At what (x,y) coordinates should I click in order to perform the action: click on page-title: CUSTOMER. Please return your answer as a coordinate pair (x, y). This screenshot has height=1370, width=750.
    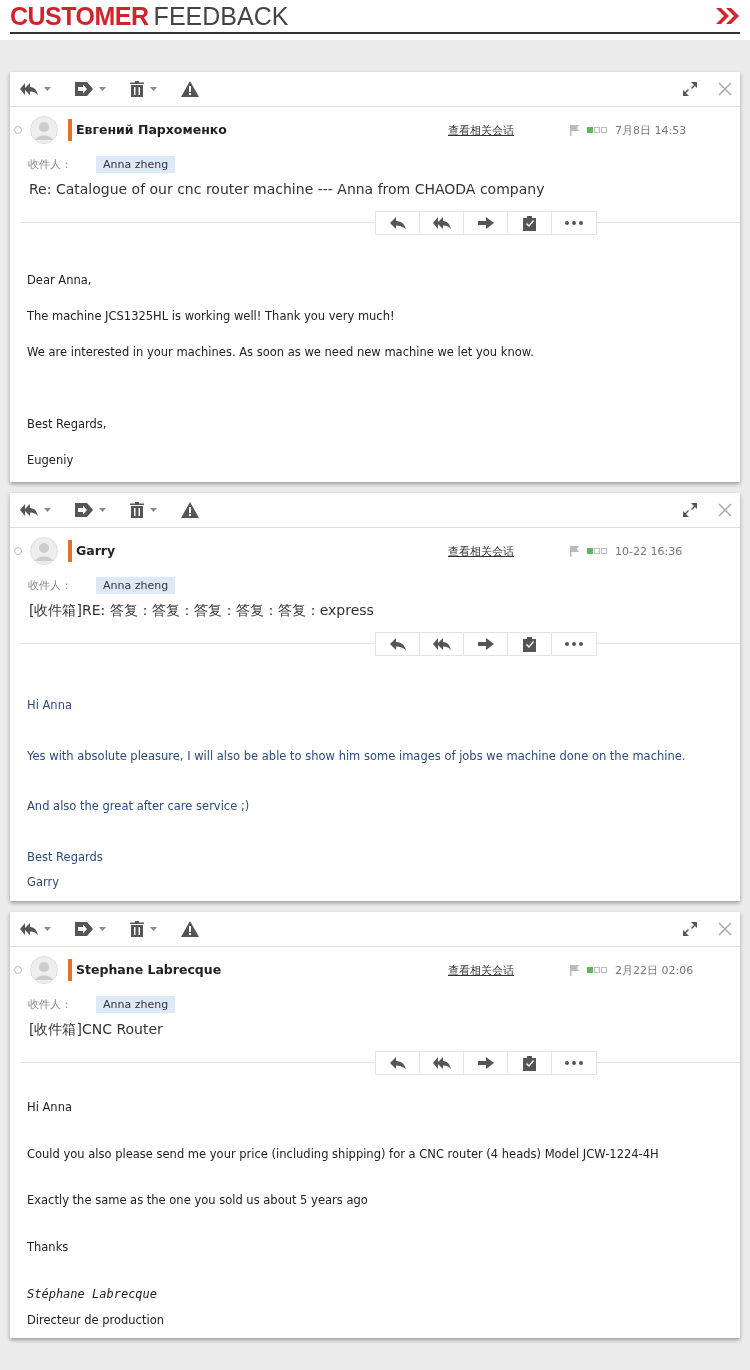
    Looking at the image, I should click on (79, 16).